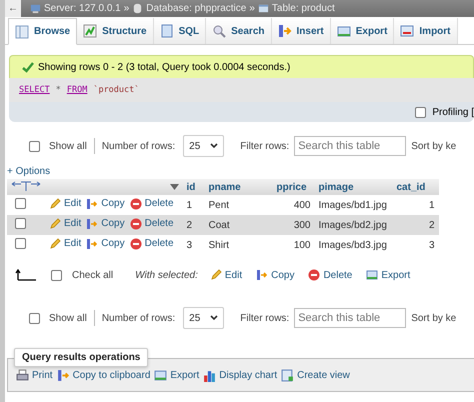 Image resolution: width=474 pixels, height=402 pixels. Describe the element at coordinates (164, 67) in the screenshot. I see `message-text: Showing rows 0 - 2 (3 total, Query took 0.0004 seconds.)` at that location.